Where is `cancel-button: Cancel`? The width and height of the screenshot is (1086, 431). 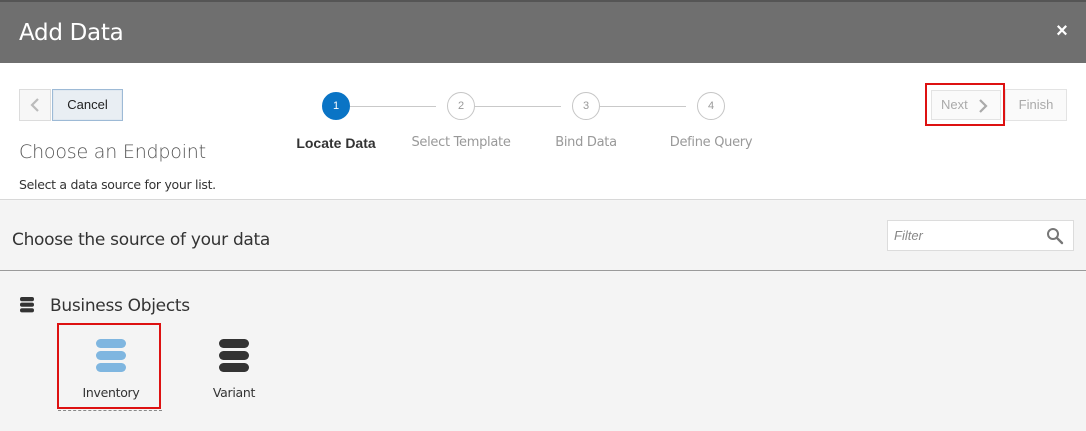 cancel-button: Cancel is located at coordinates (87, 105).